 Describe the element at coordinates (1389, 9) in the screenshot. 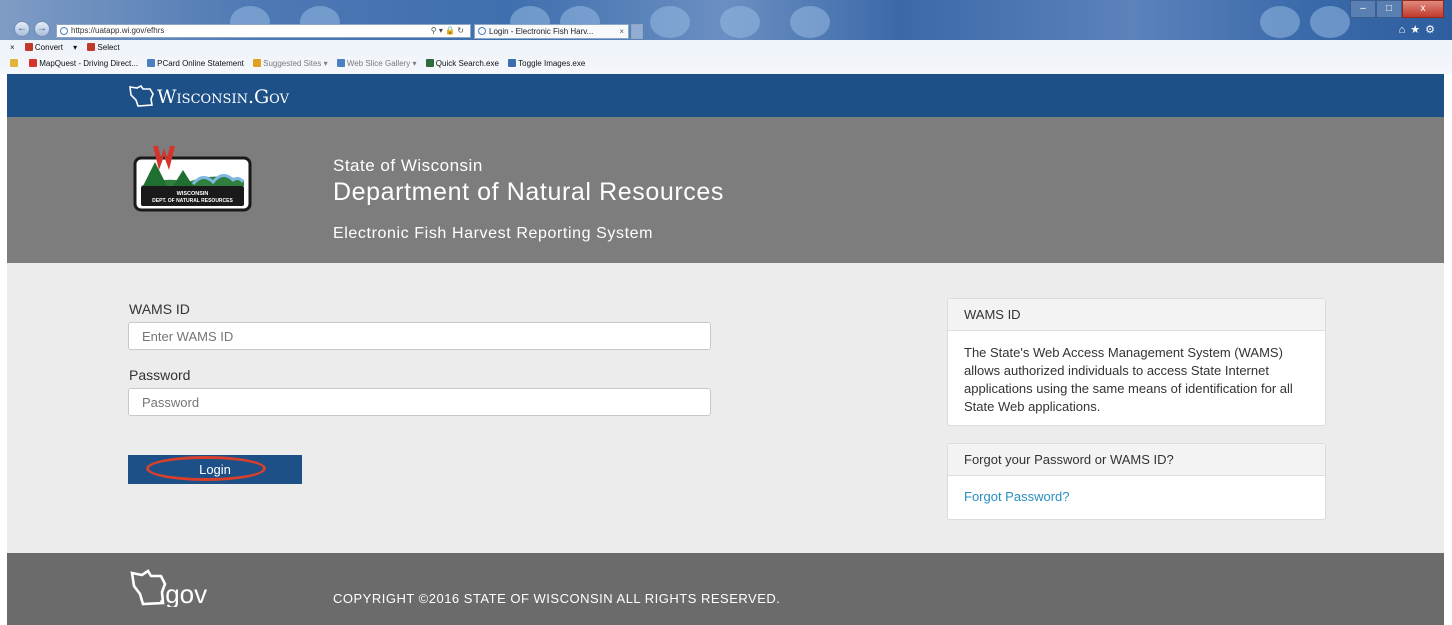

I see `maximize-button: □` at that location.